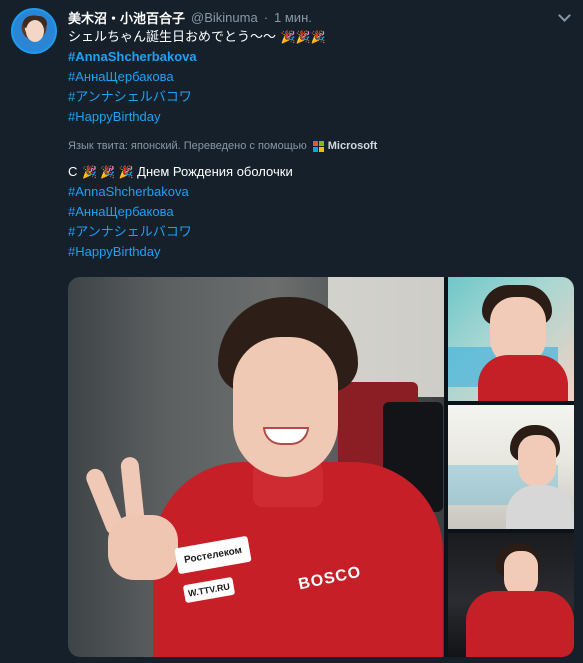 Image resolution: width=583 pixels, height=663 pixels. I want to click on author-handle: @Bikinuma, so click(224, 17).